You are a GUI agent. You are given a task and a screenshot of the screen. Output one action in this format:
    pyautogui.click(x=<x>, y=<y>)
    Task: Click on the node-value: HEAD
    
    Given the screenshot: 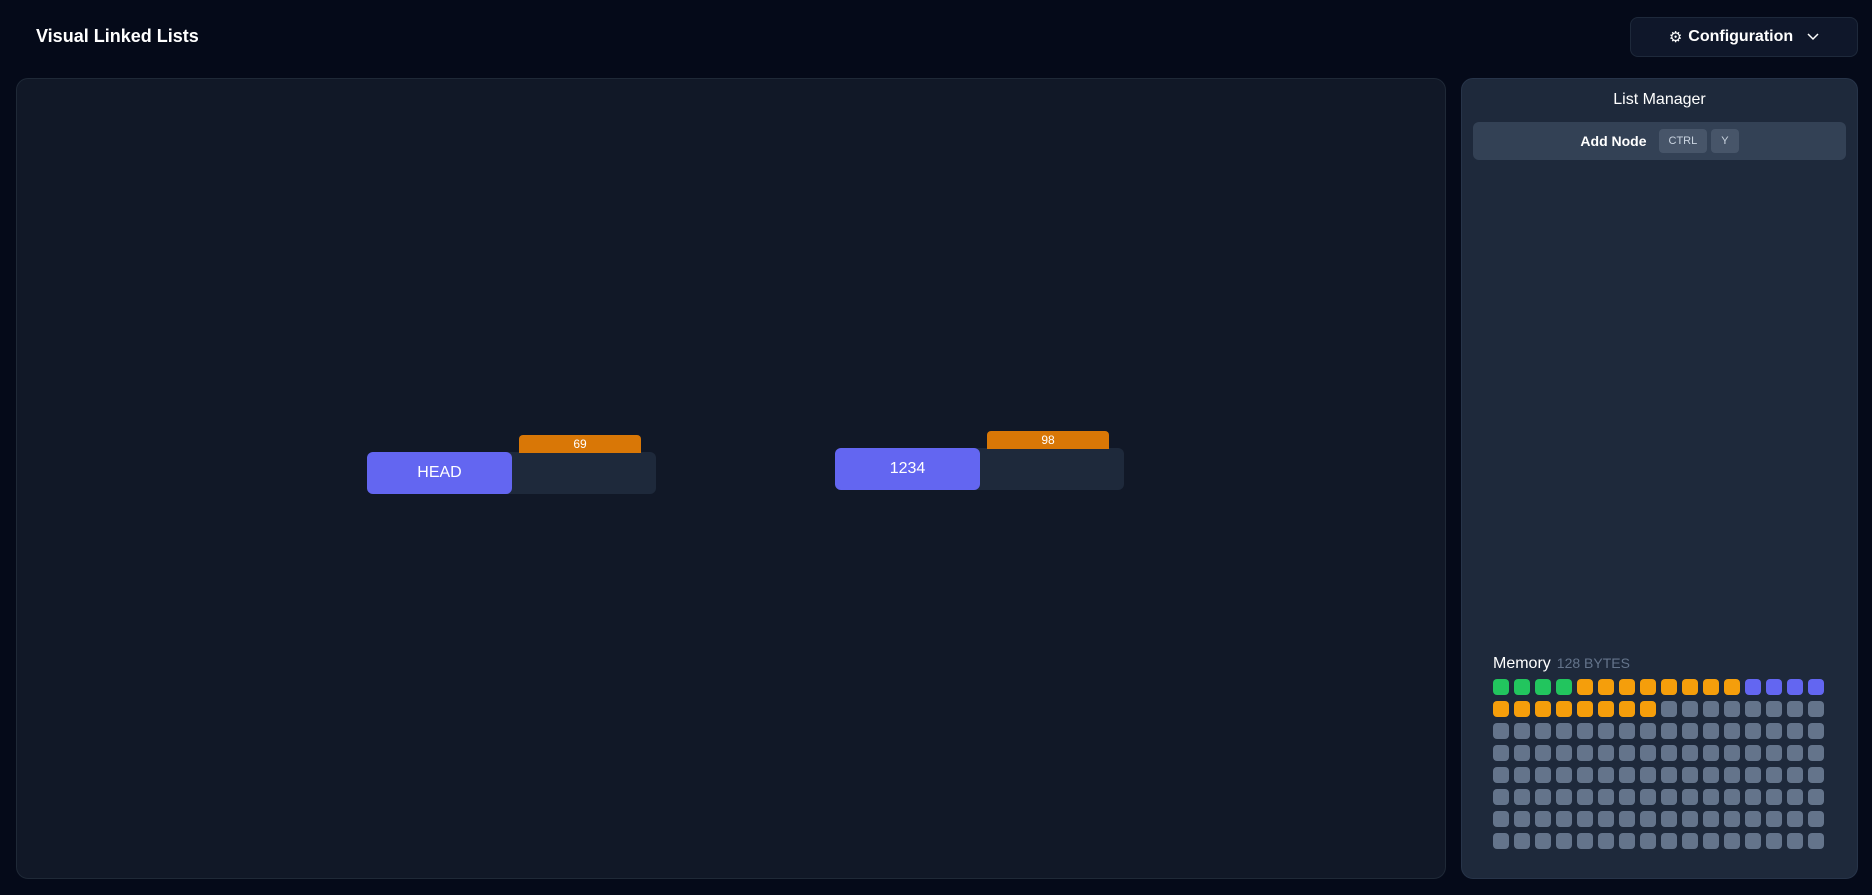 What is the action you would take?
    pyautogui.click(x=439, y=473)
    